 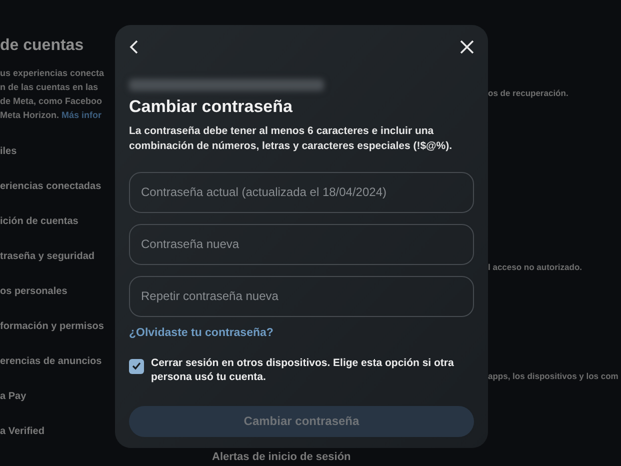 I want to click on sidebar-item: iles, so click(x=56, y=152).